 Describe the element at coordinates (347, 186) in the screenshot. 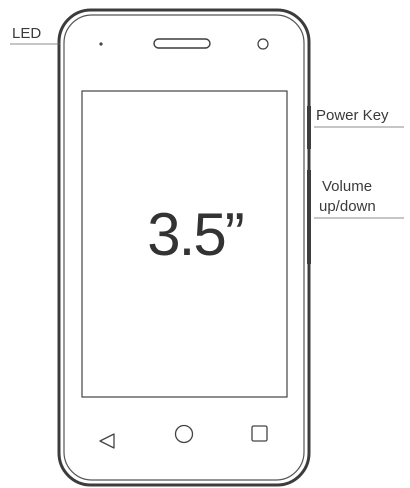

I see `volume-label-line1: Volume` at that location.